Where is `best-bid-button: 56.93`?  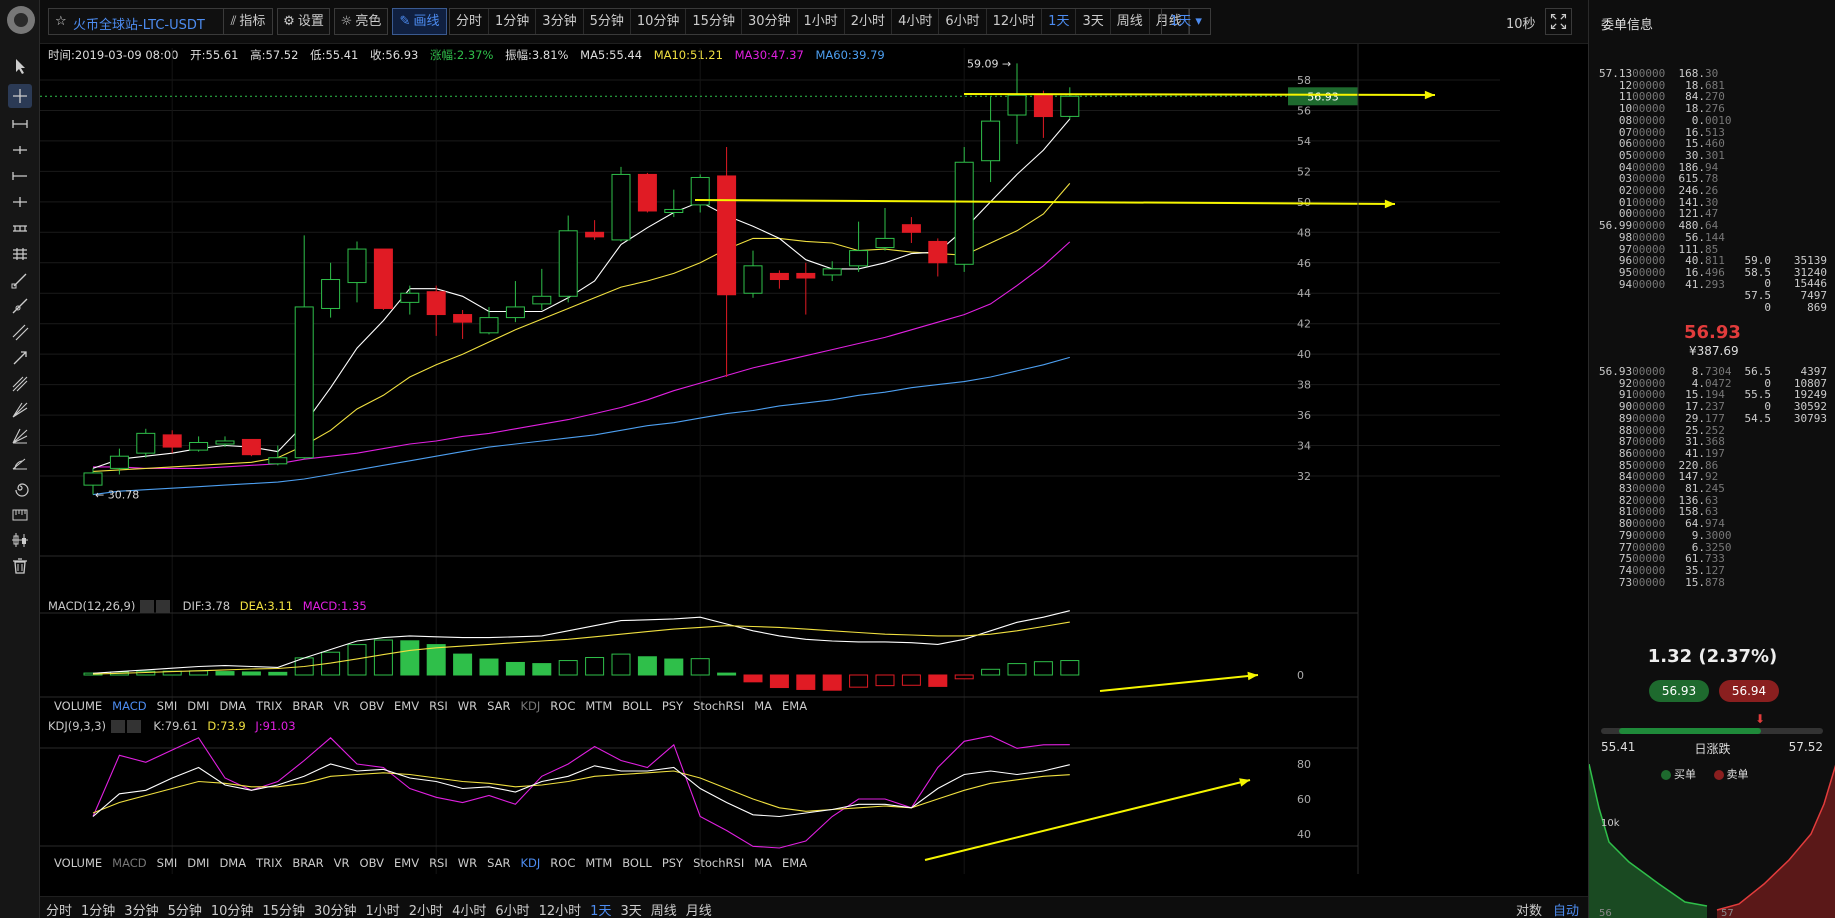 best-bid-button: 56.93 is located at coordinates (1679, 691).